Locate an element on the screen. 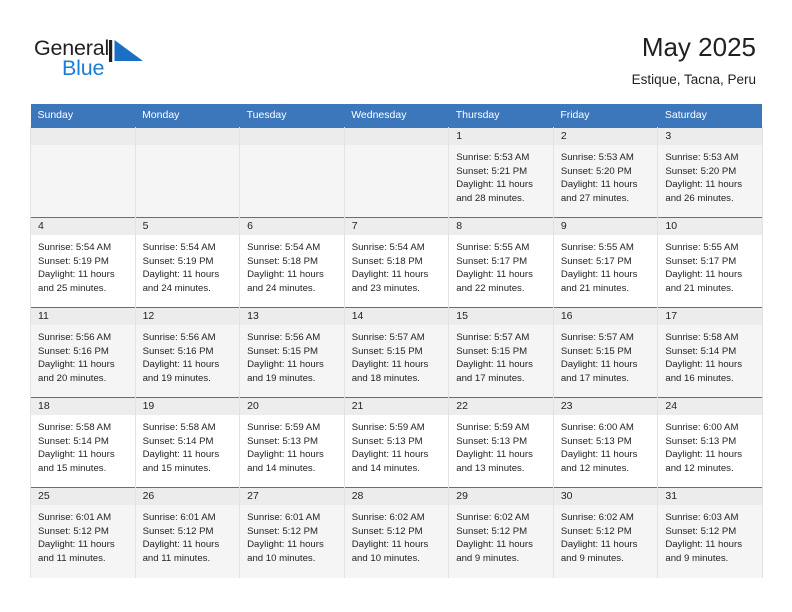 The width and height of the screenshot is (792, 612). day-number: 24 is located at coordinates (710, 406).